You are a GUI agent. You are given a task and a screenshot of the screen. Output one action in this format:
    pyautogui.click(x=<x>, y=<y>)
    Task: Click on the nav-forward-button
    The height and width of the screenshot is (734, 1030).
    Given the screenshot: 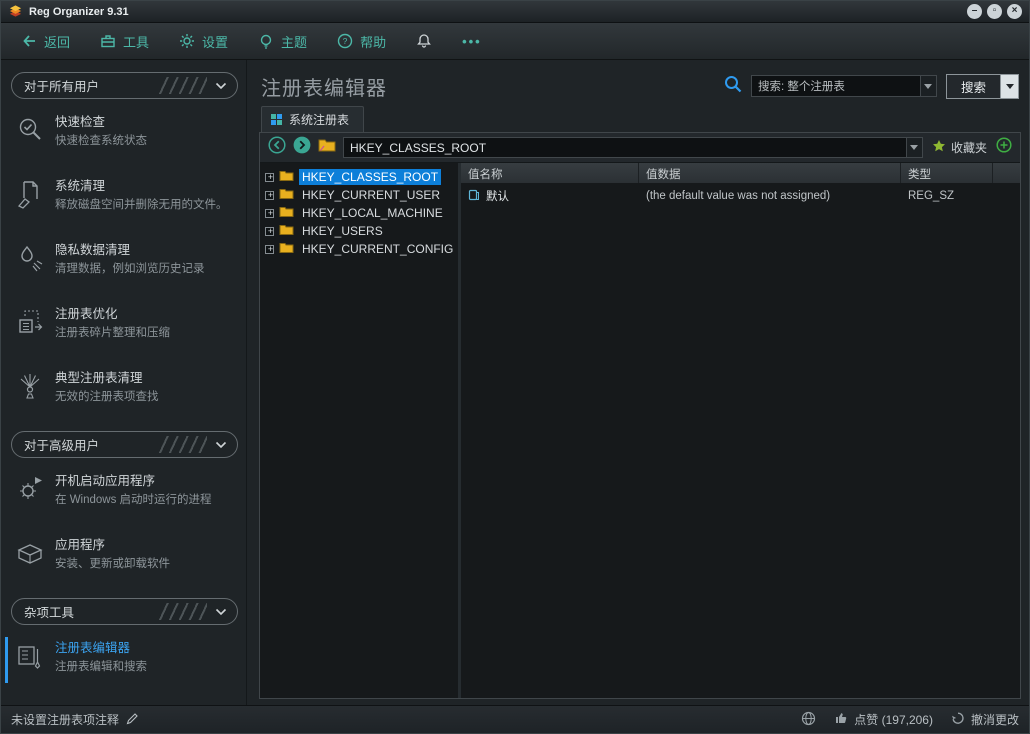 What is the action you would take?
    pyautogui.click(x=302, y=147)
    